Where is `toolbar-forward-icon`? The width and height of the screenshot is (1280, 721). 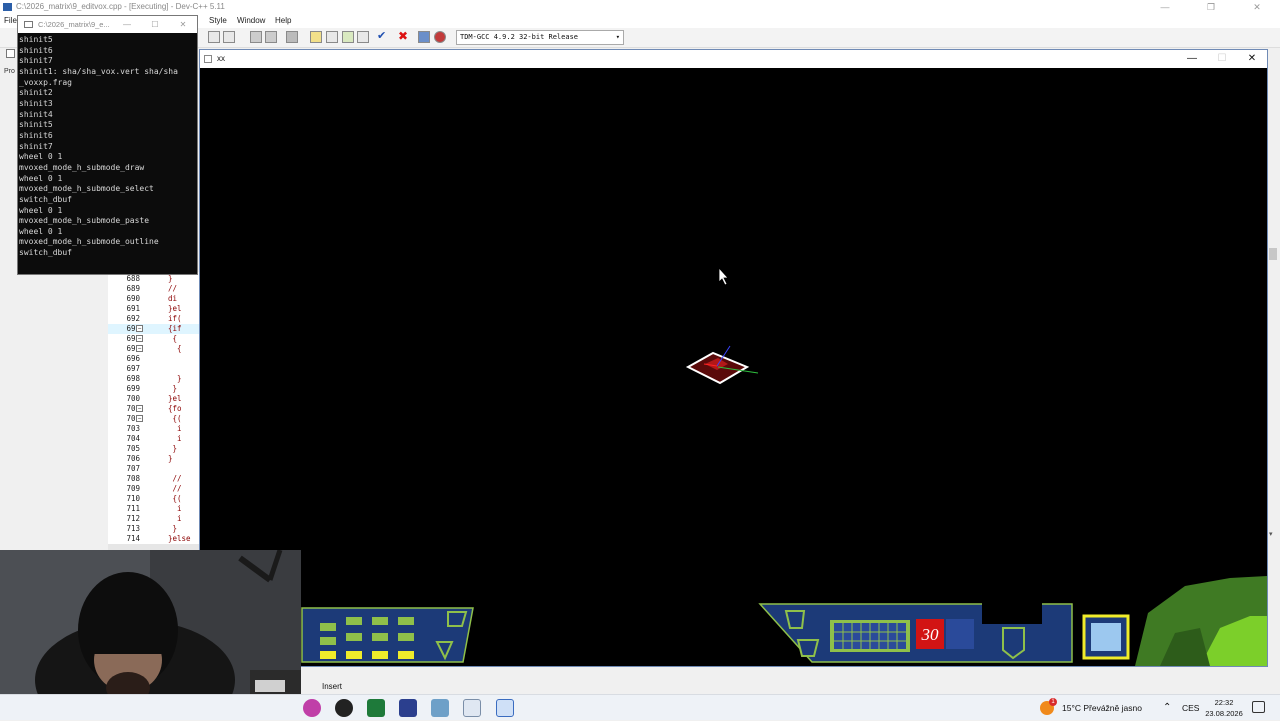
toolbar-forward-icon is located at coordinates (271, 37).